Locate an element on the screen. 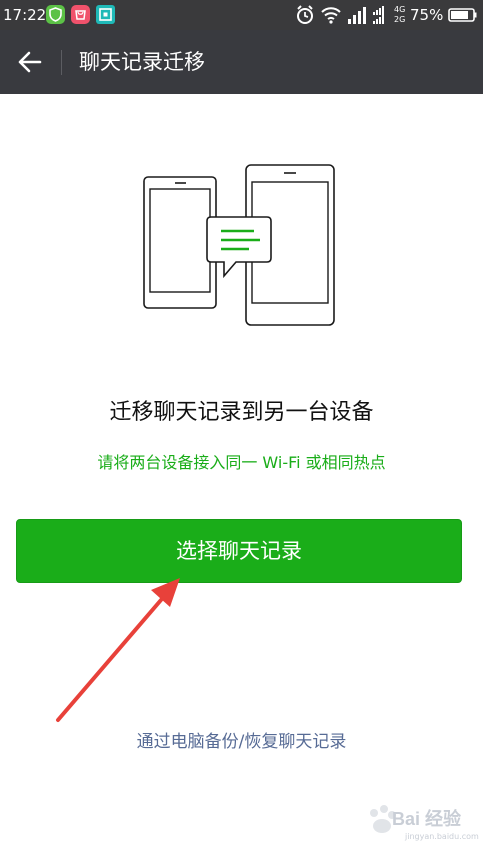 Image resolution: width=483 pixels, height=858 pixels. app-bar: 聊天记录迁移 is located at coordinates (241, 62).